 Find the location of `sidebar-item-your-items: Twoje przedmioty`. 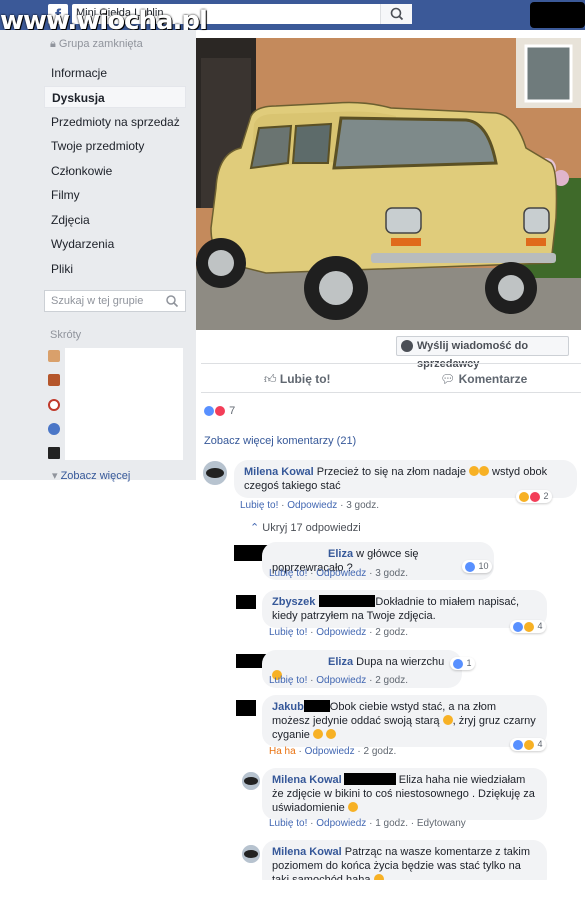

sidebar-item-your-items: Twoje przedmioty is located at coordinates (115, 146).